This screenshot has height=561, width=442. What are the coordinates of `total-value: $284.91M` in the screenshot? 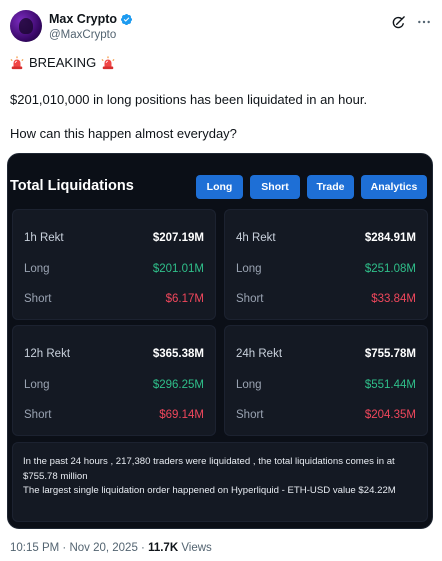 It's located at (390, 238).